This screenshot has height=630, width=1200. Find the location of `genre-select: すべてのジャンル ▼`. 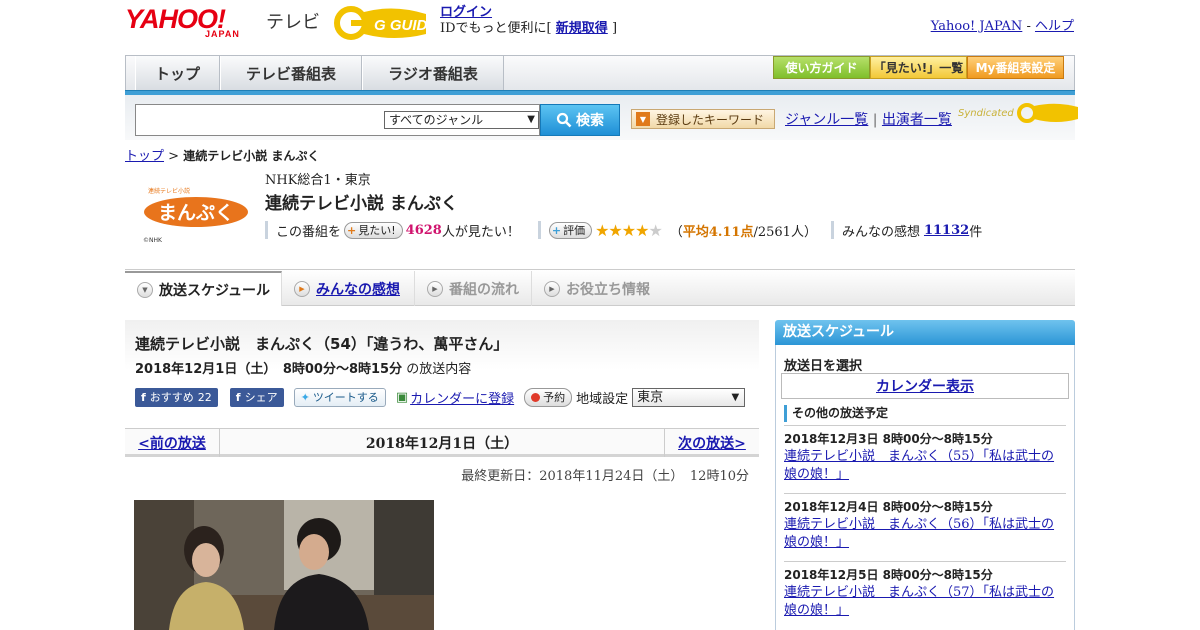

genre-select: すべてのジャンル ▼ is located at coordinates (461, 120).